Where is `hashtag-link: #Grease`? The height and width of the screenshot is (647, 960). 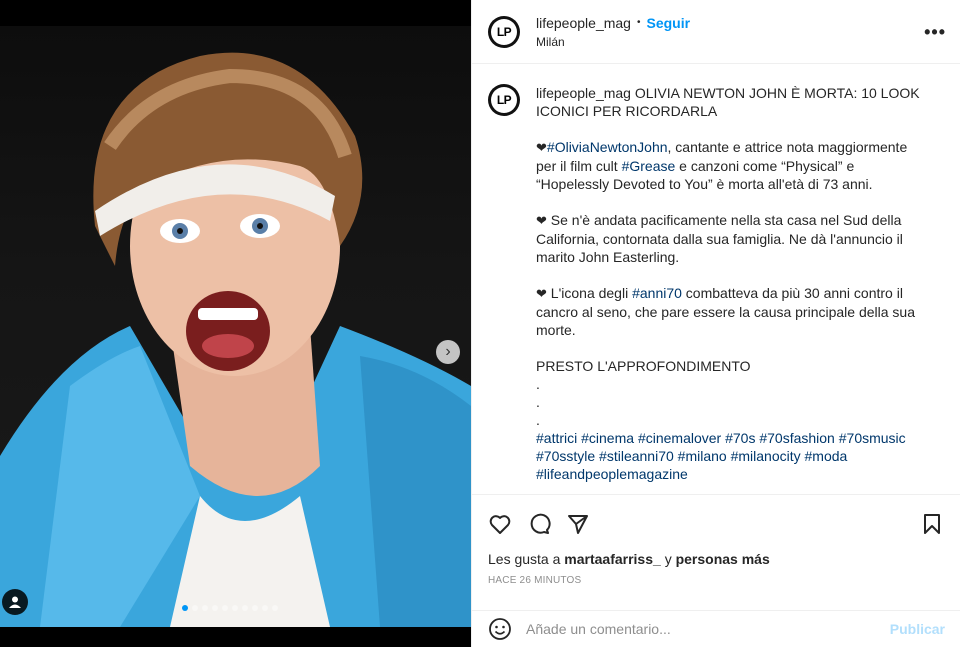
hashtag-link: #Grease is located at coordinates (649, 166).